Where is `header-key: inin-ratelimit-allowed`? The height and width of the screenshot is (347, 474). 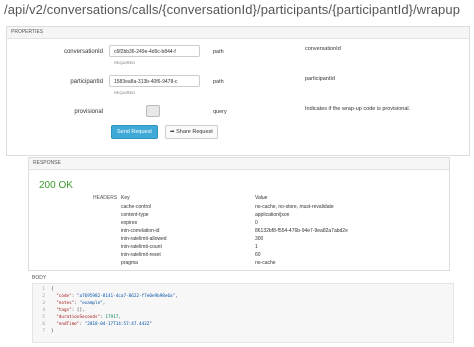 header-key: inin-ratelimit-allowed is located at coordinates (144, 239).